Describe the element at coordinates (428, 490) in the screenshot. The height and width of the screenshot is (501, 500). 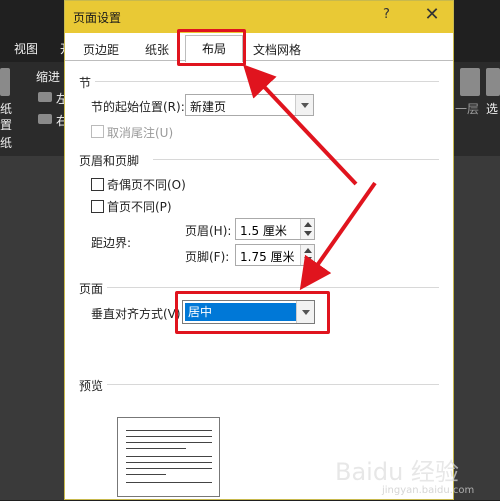
I see `baidu-watermark-url: jingyan.baidu.com` at that location.